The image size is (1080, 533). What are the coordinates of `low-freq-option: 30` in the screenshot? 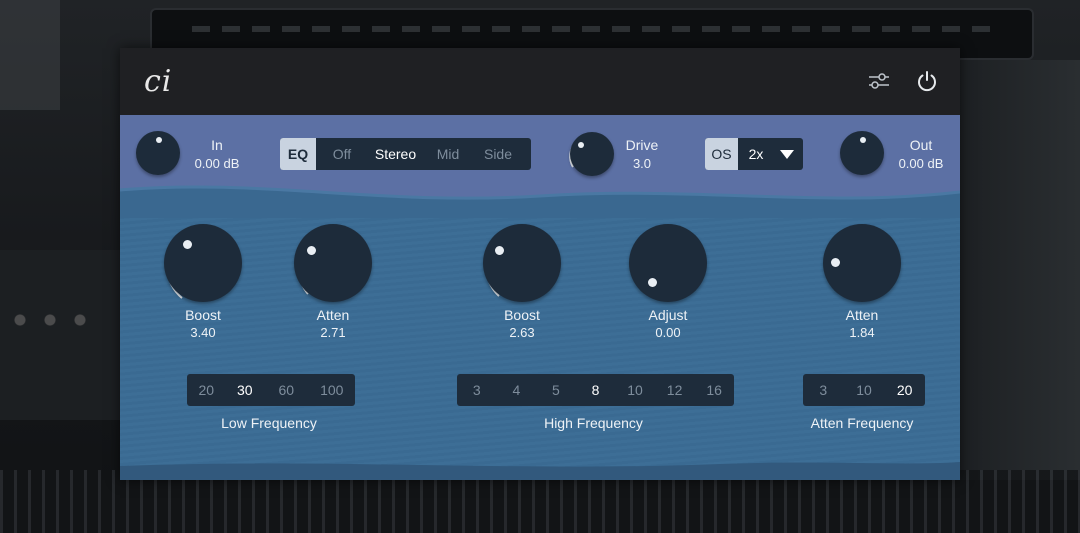 It's located at (245, 390).